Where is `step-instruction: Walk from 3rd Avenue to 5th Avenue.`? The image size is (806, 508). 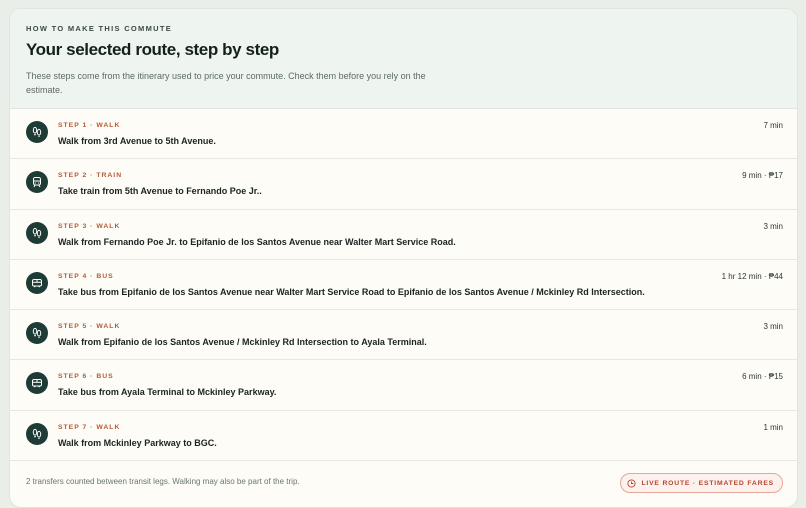
step-instruction: Walk from 3rd Avenue to 5th Avenue. is located at coordinates (137, 141).